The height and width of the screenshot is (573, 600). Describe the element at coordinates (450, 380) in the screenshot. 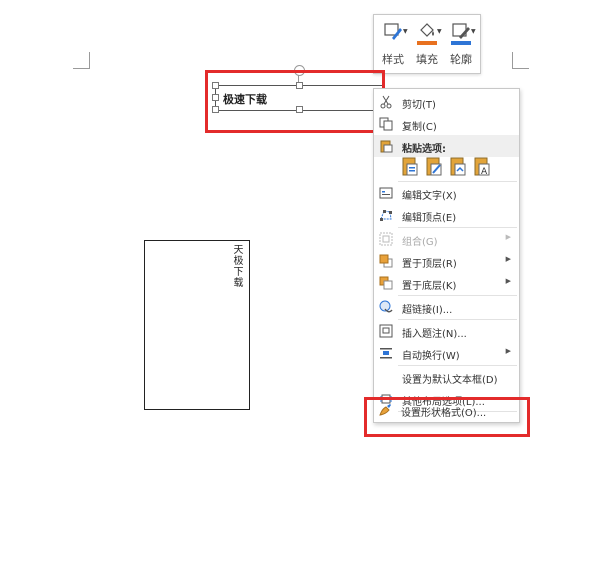

I see `menu-label: 设置为默认文本框(D)` at that location.